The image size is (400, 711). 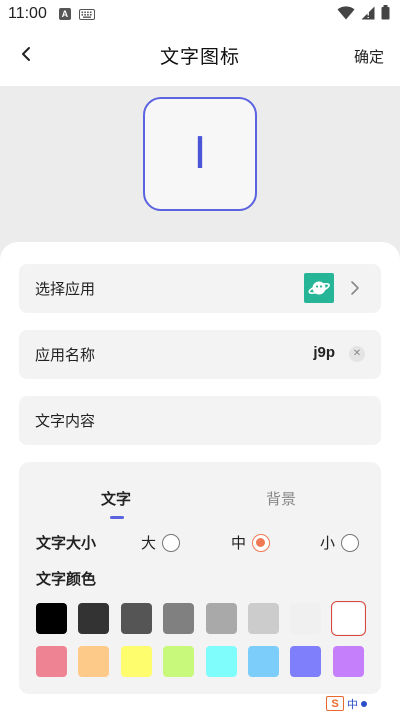 What do you see at coordinates (350, 542) in the screenshot?
I see `radio-small` at bounding box center [350, 542].